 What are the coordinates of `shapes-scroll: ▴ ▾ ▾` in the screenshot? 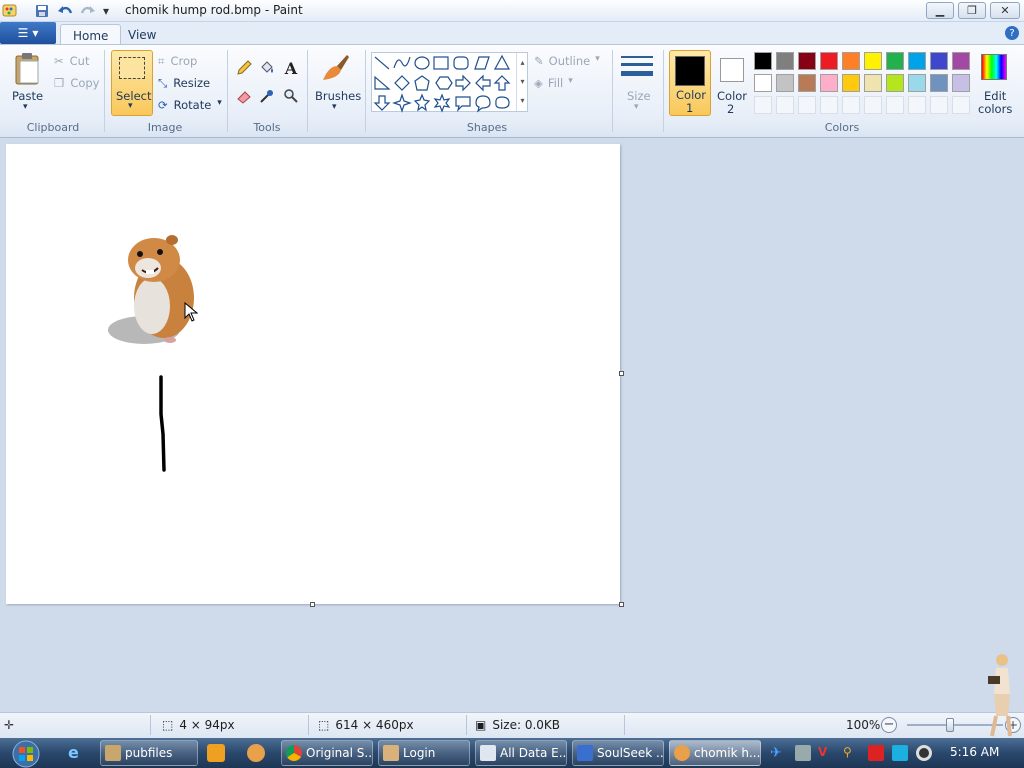 It's located at (522, 82).